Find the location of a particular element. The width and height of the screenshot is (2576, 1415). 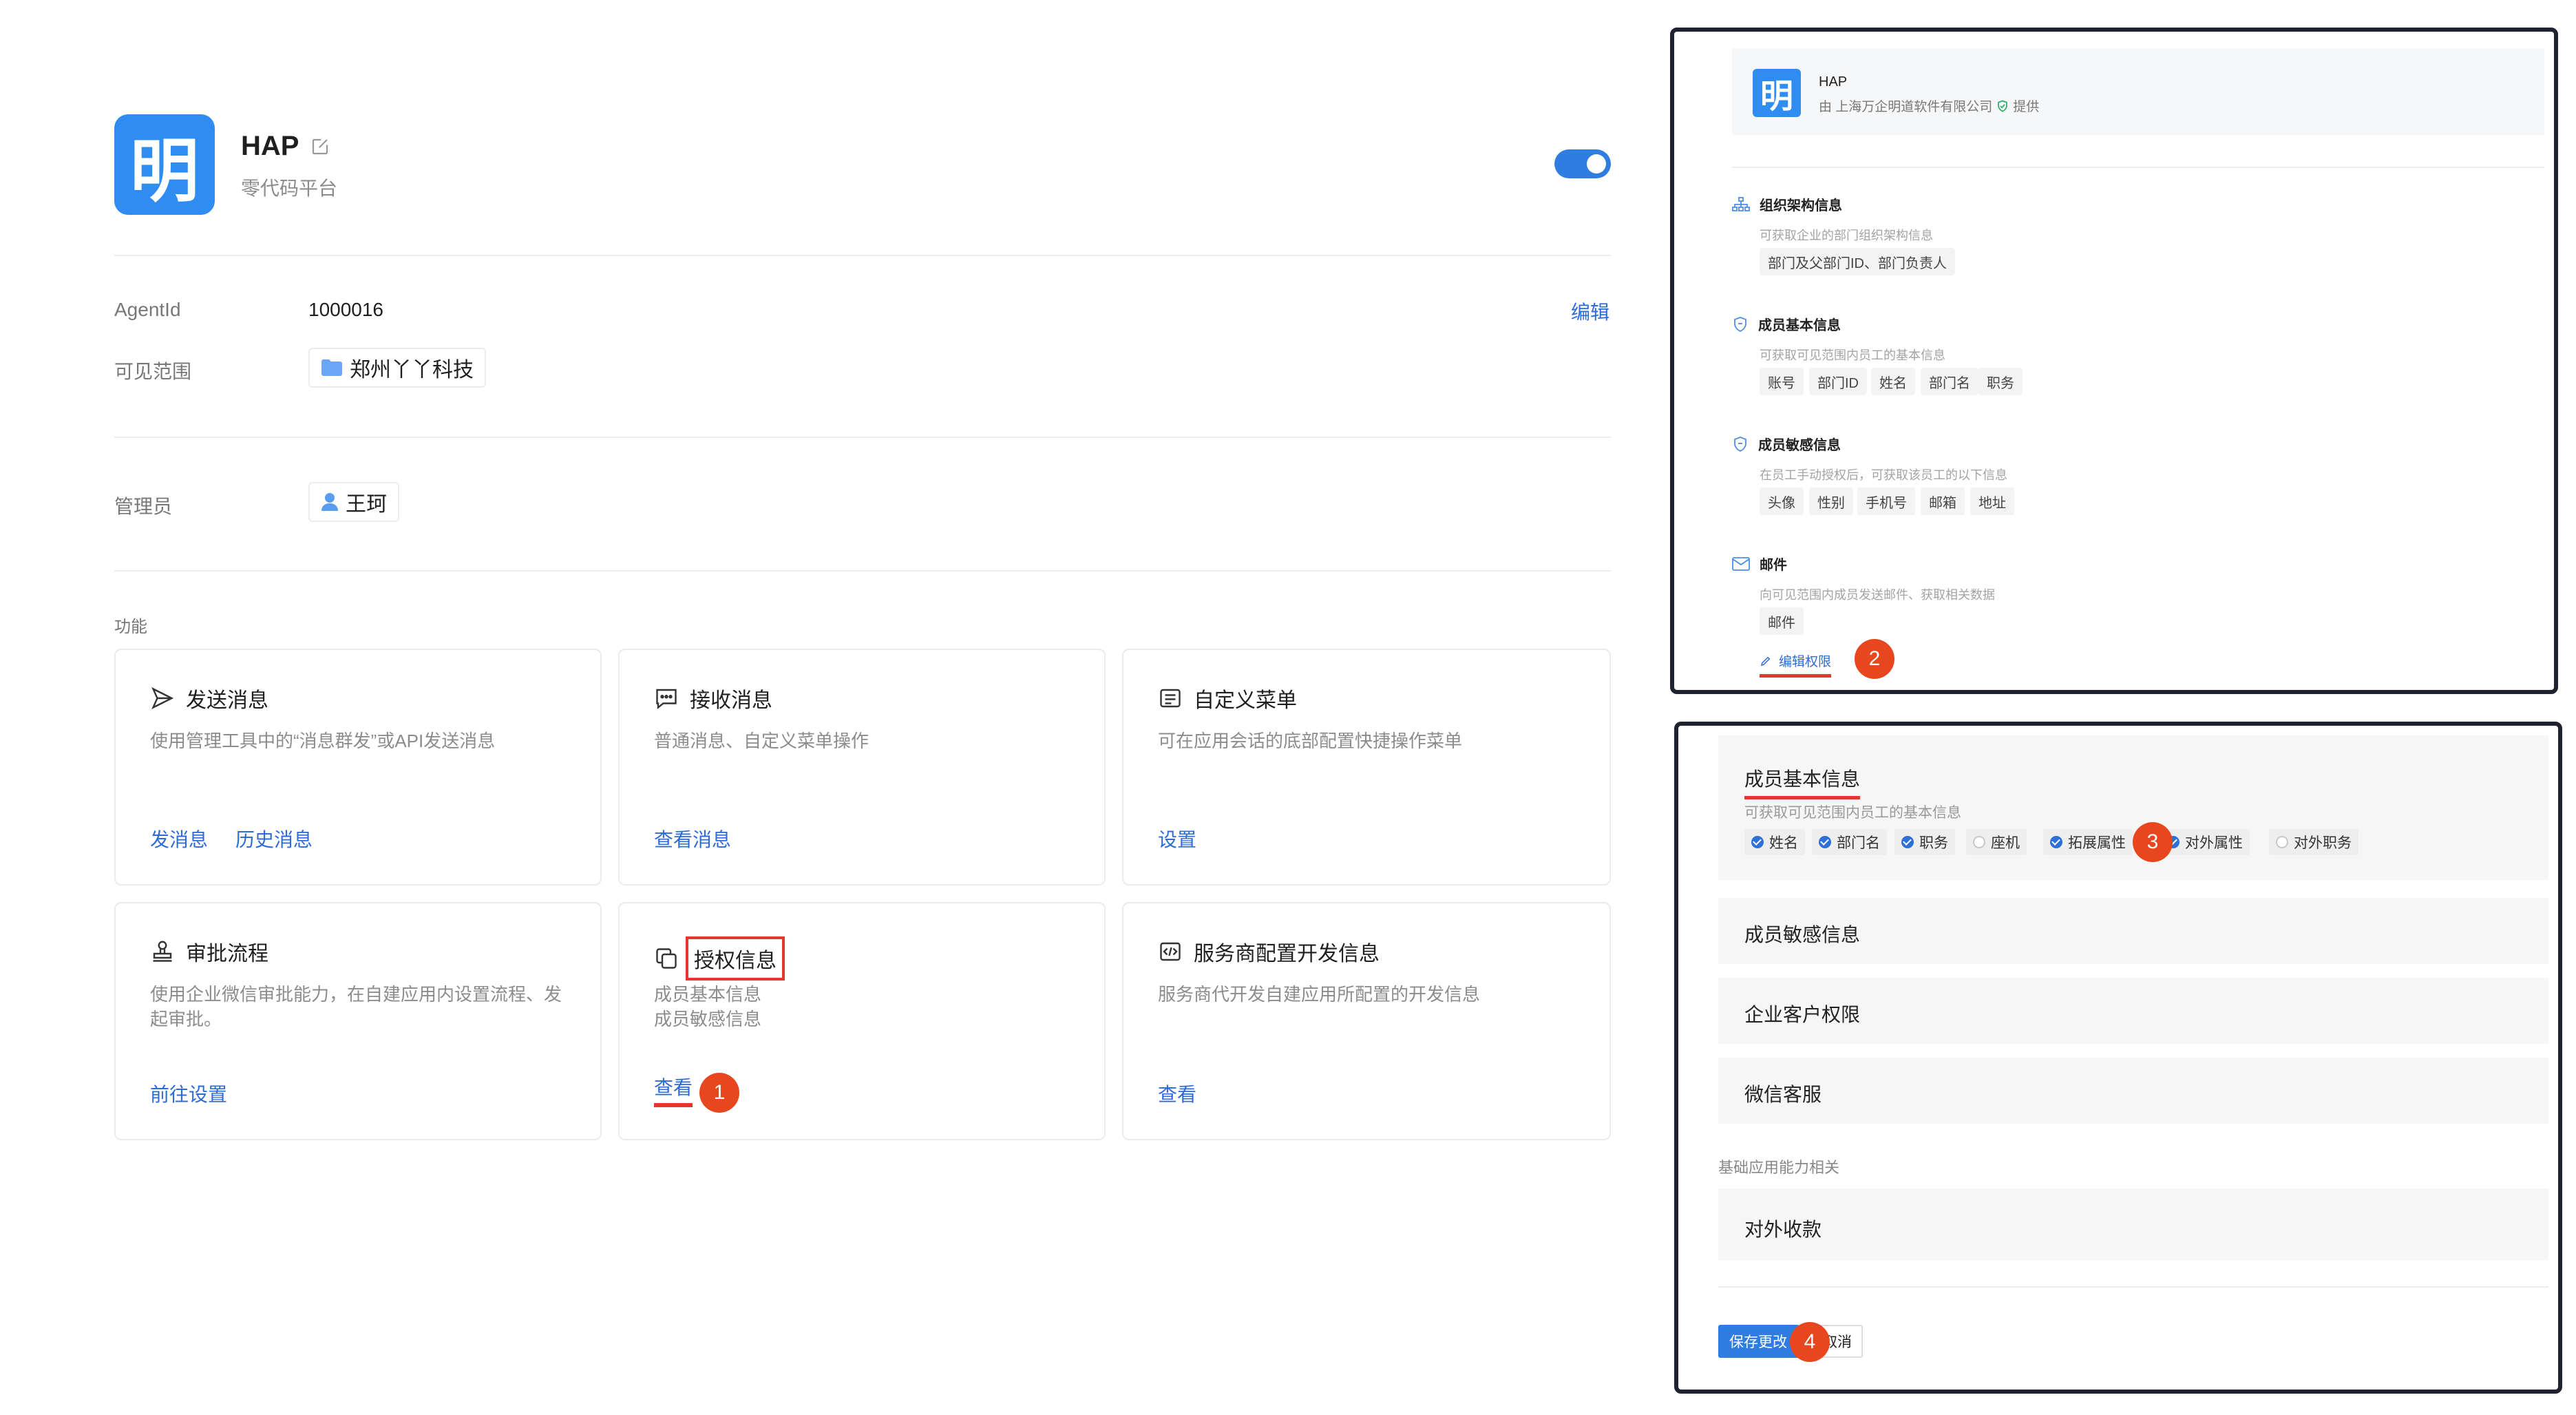

app-subtitle: 零代码平台 is located at coordinates (290, 189).